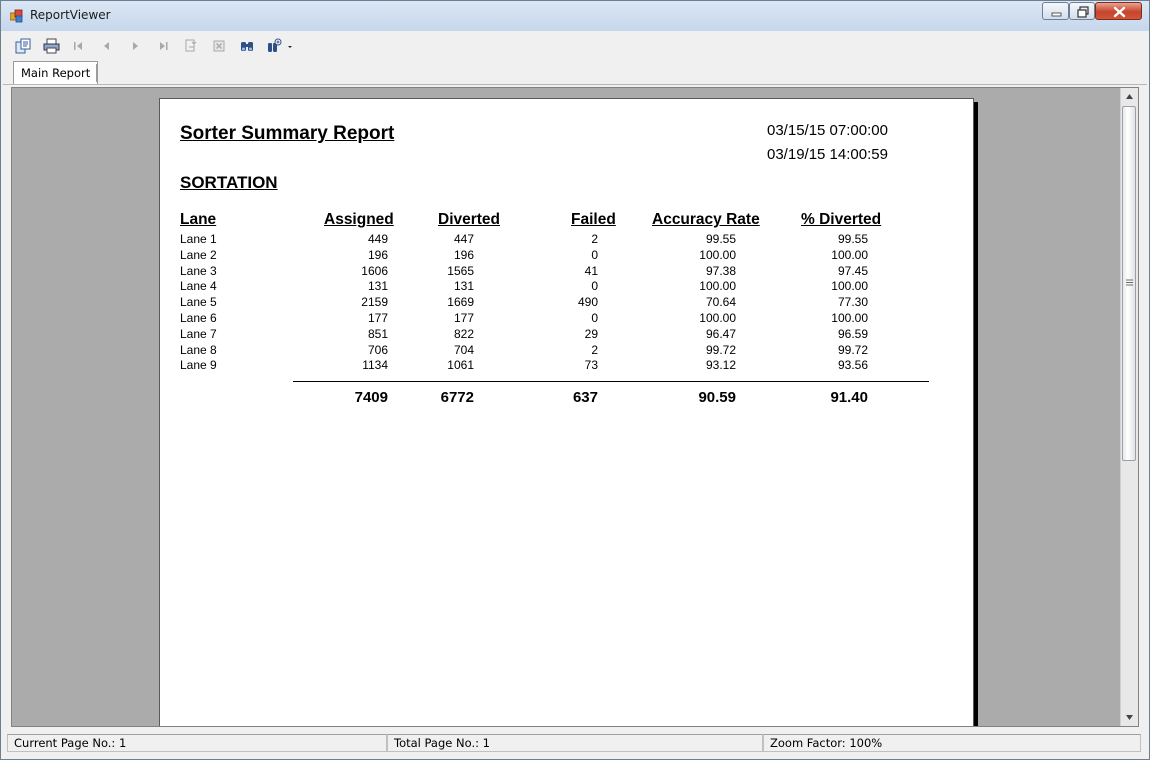 The width and height of the screenshot is (1150, 760). I want to click on first-page-button, so click(79, 46).